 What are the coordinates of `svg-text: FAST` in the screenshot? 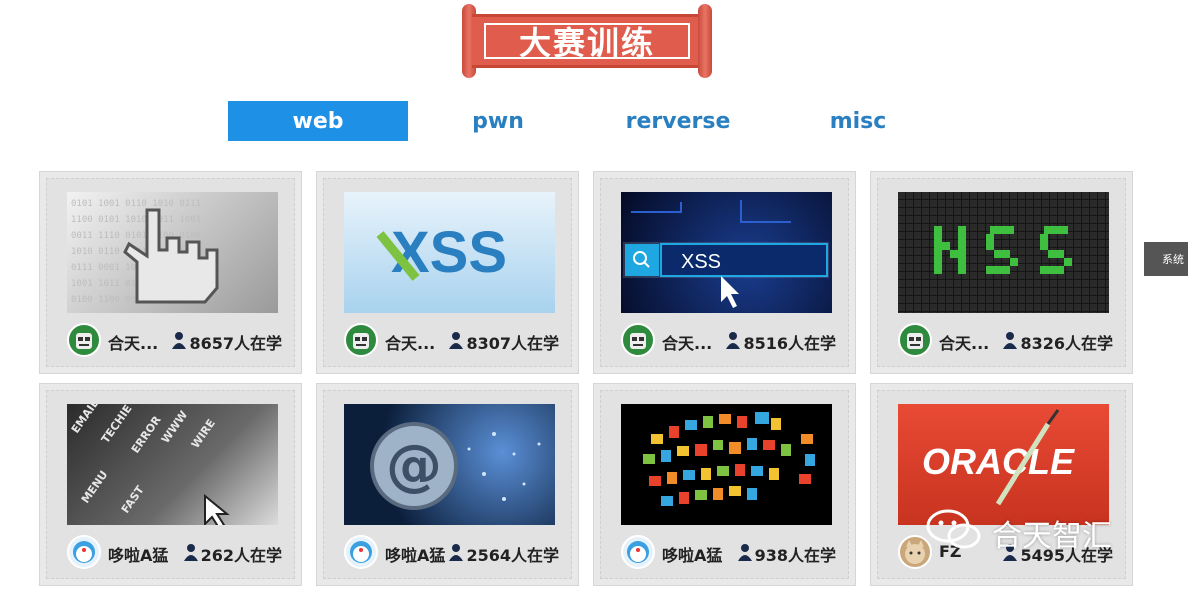 It's located at (133, 499).